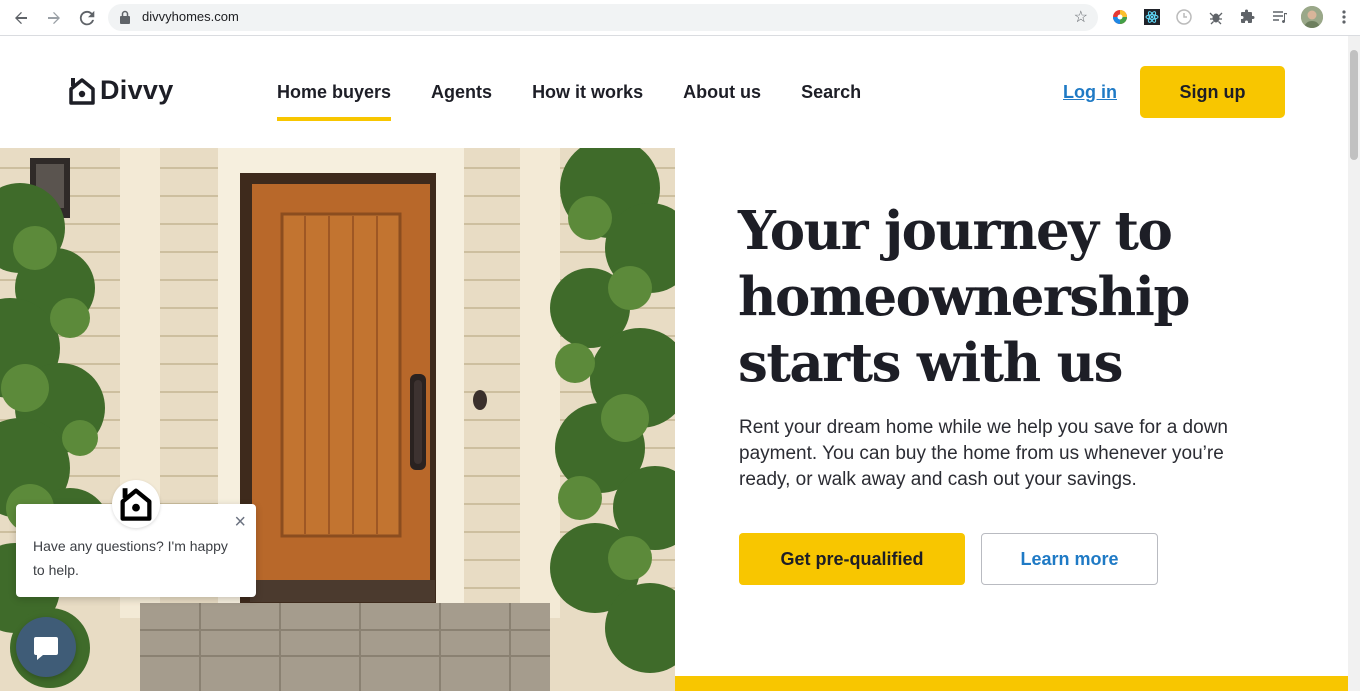 This screenshot has height=691, width=1360. Describe the element at coordinates (1312, 17) in the screenshot. I see `profile-avatar` at that location.